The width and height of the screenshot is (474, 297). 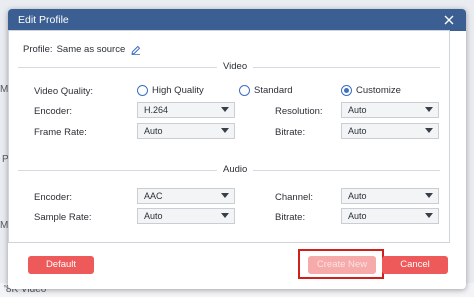 What do you see at coordinates (449, 20) in the screenshot?
I see `close-icon` at bounding box center [449, 20].